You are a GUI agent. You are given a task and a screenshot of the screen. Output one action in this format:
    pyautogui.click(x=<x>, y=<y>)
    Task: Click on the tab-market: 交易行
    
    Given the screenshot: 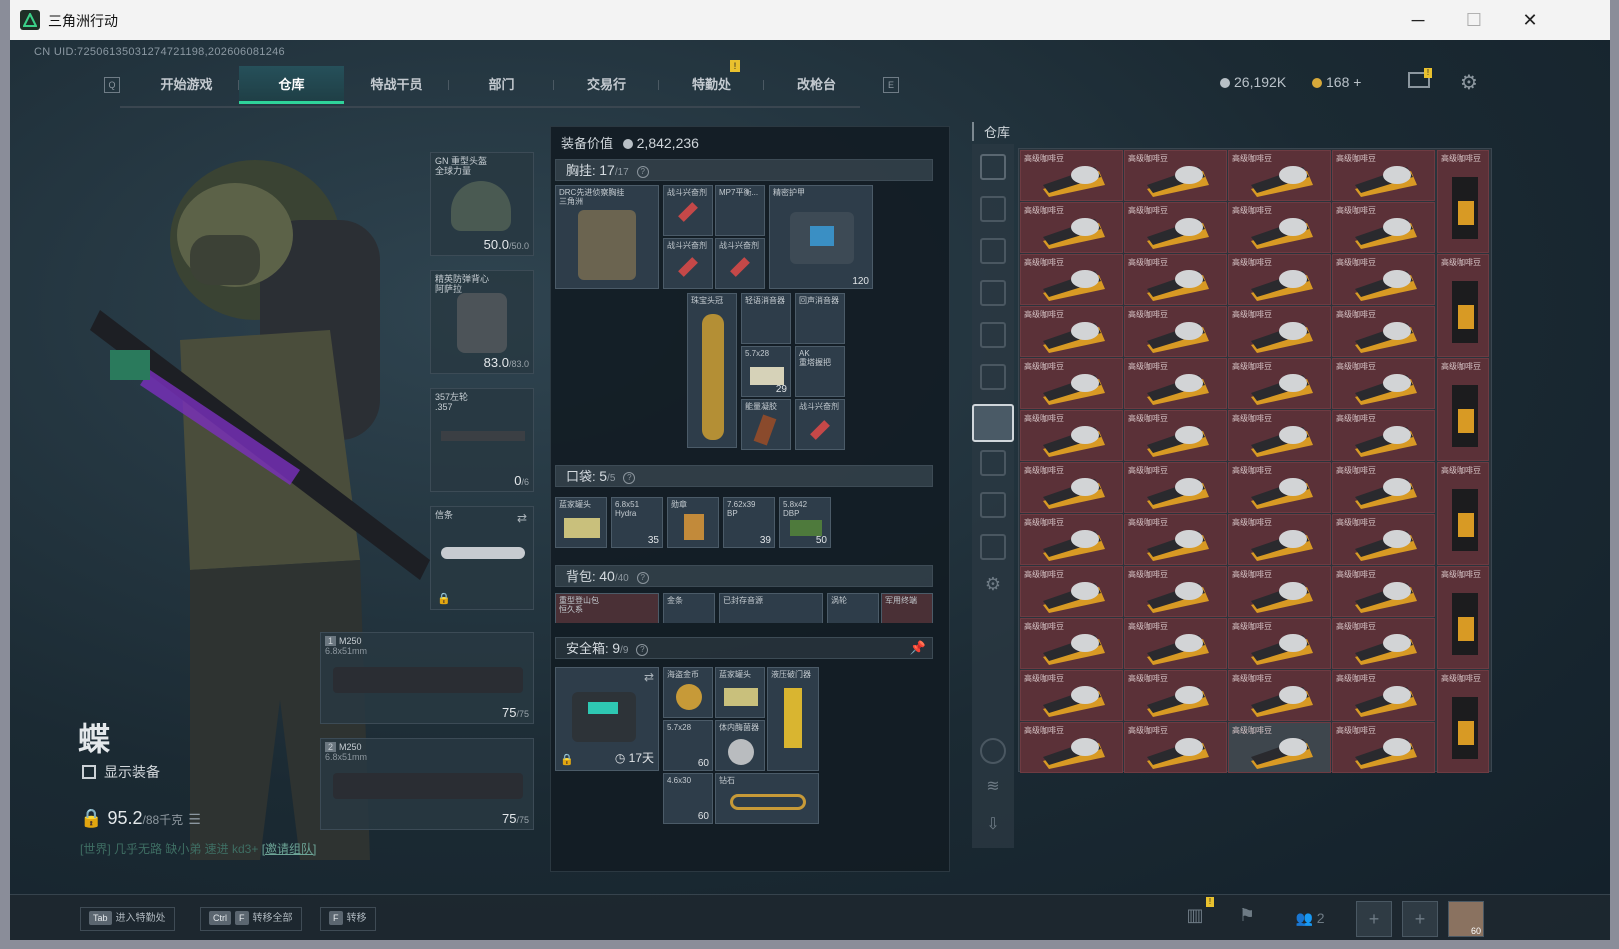 What is the action you would take?
    pyautogui.click(x=606, y=85)
    